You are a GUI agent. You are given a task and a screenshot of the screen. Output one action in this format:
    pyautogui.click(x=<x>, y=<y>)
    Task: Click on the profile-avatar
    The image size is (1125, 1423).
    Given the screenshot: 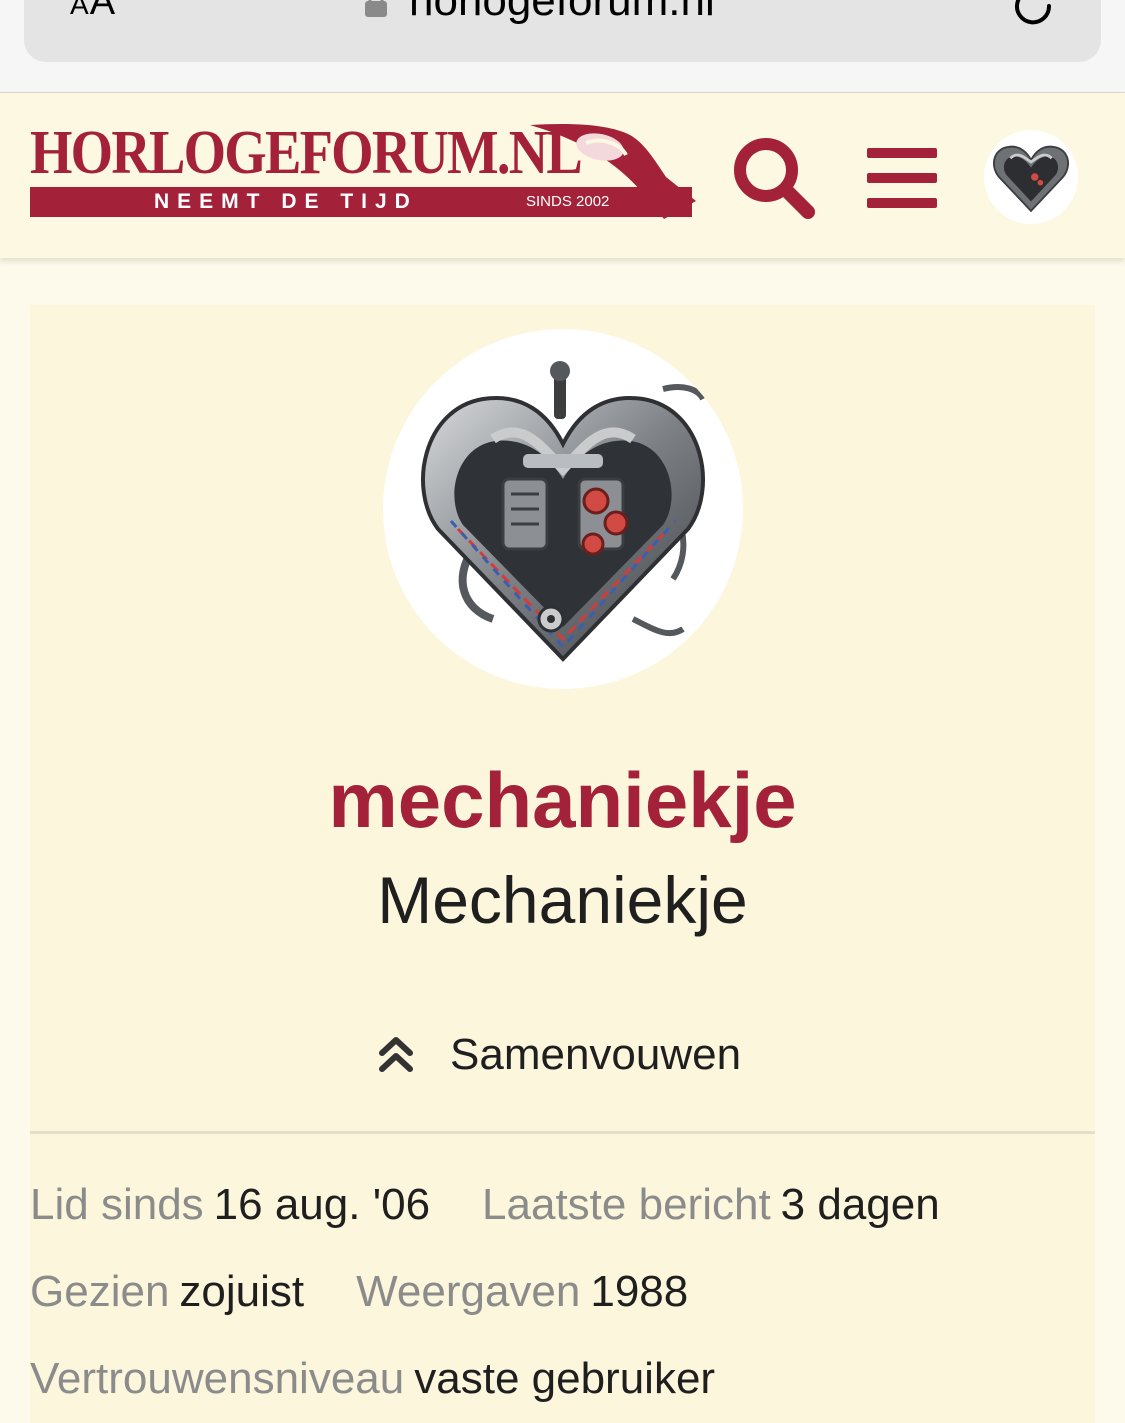 What is the action you would take?
    pyautogui.click(x=563, y=509)
    